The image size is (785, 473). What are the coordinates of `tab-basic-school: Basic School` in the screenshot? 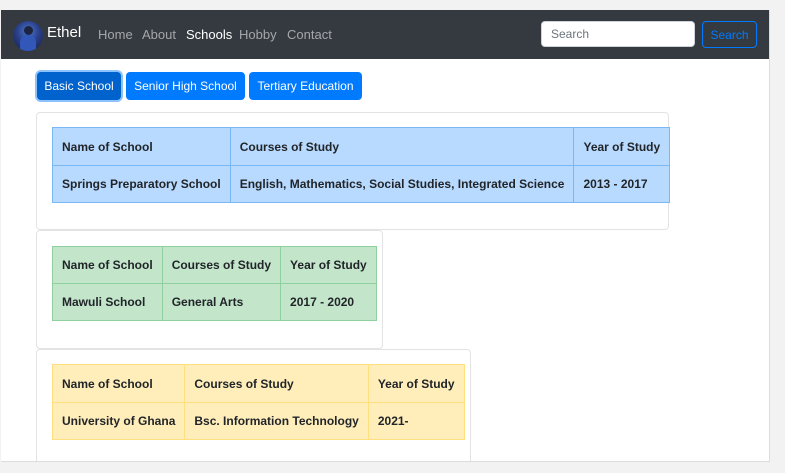 It's located at (79, 86).